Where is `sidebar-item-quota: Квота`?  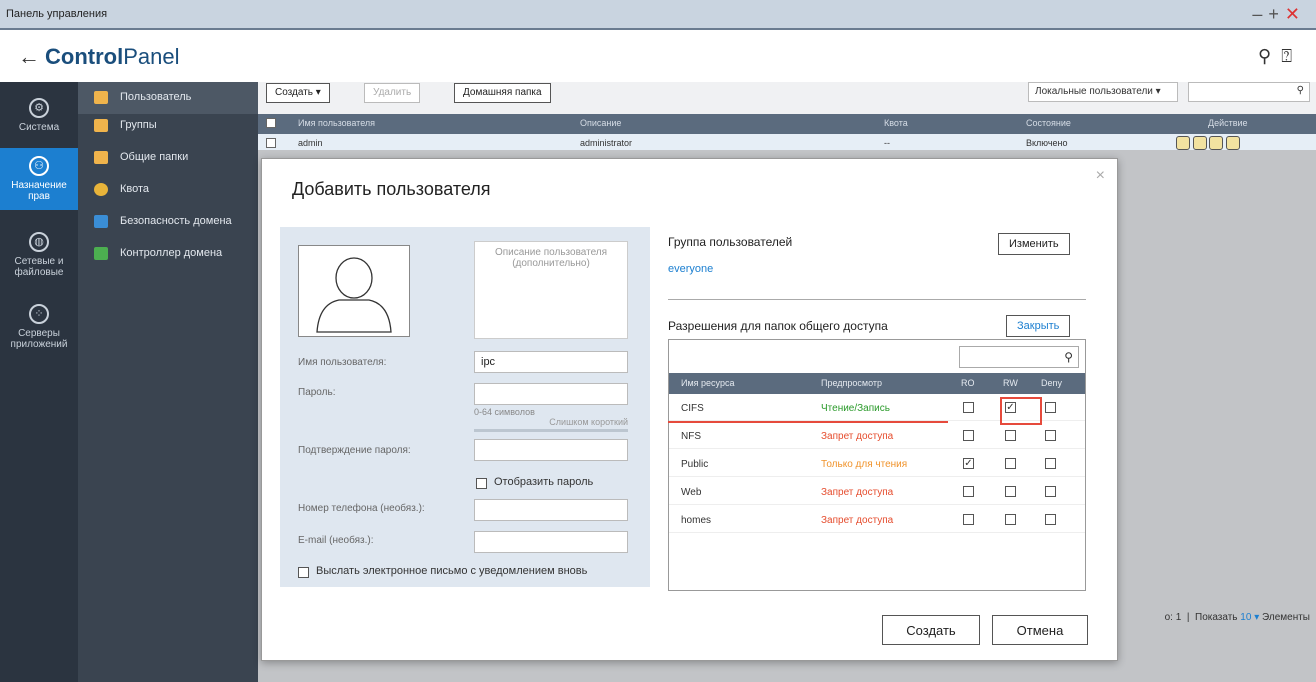 sidebar-item-quota: Квота is located at coordinates (168, 190).